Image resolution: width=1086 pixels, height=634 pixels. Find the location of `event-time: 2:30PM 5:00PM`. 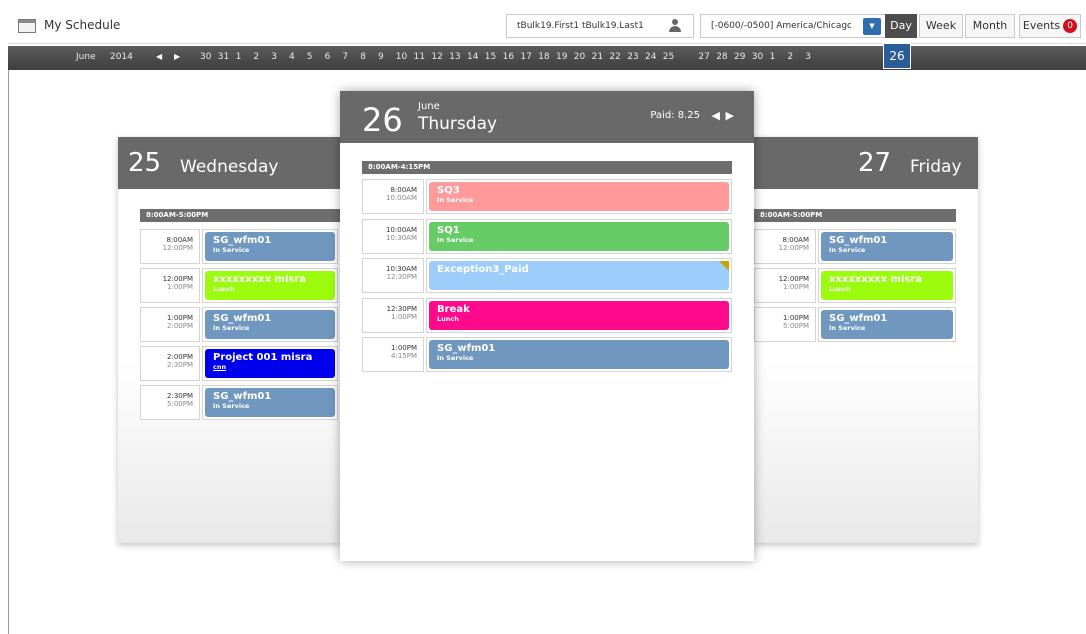

event-time: 2:30PM 5:00PM is located at coordinates (170, 402).